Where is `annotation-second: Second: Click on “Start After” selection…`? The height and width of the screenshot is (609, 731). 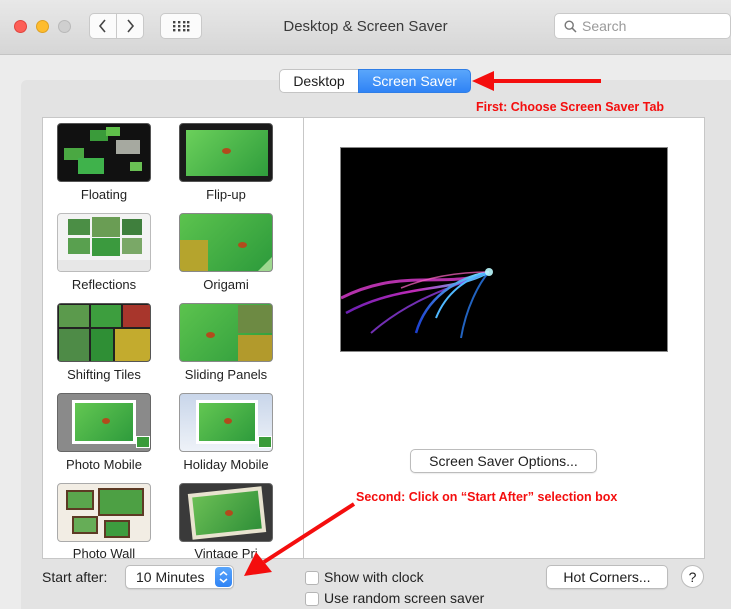 annotation-second: Second: Click on “Start After” selection… is located at coordinates (487, 497).